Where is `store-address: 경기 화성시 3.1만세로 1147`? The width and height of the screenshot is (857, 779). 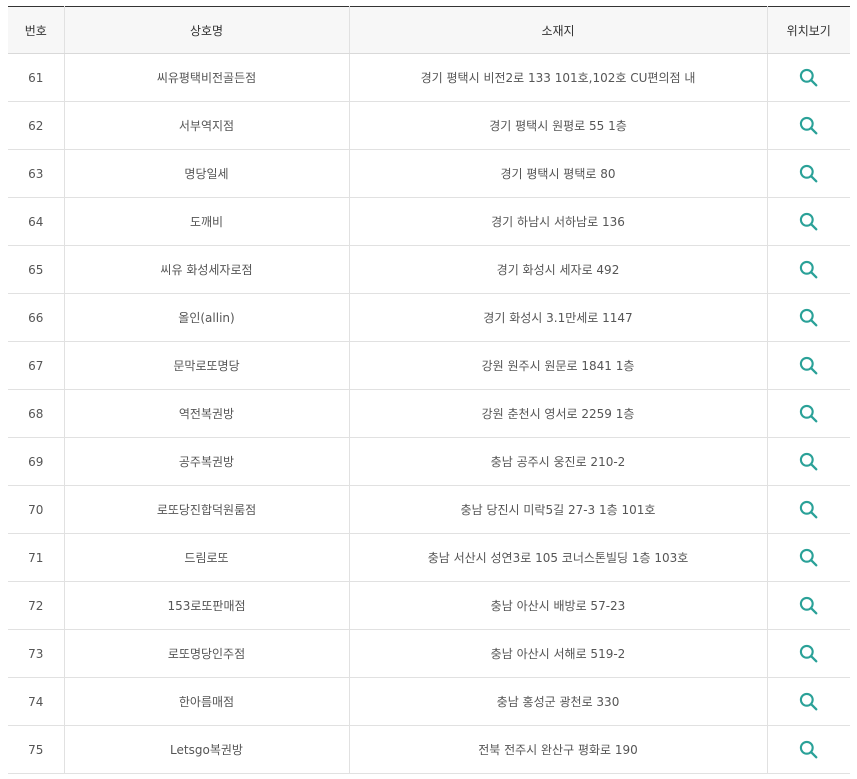
store-address: 경기 화성시 3.1만세로 1147 is located at coordinates (557, 317).